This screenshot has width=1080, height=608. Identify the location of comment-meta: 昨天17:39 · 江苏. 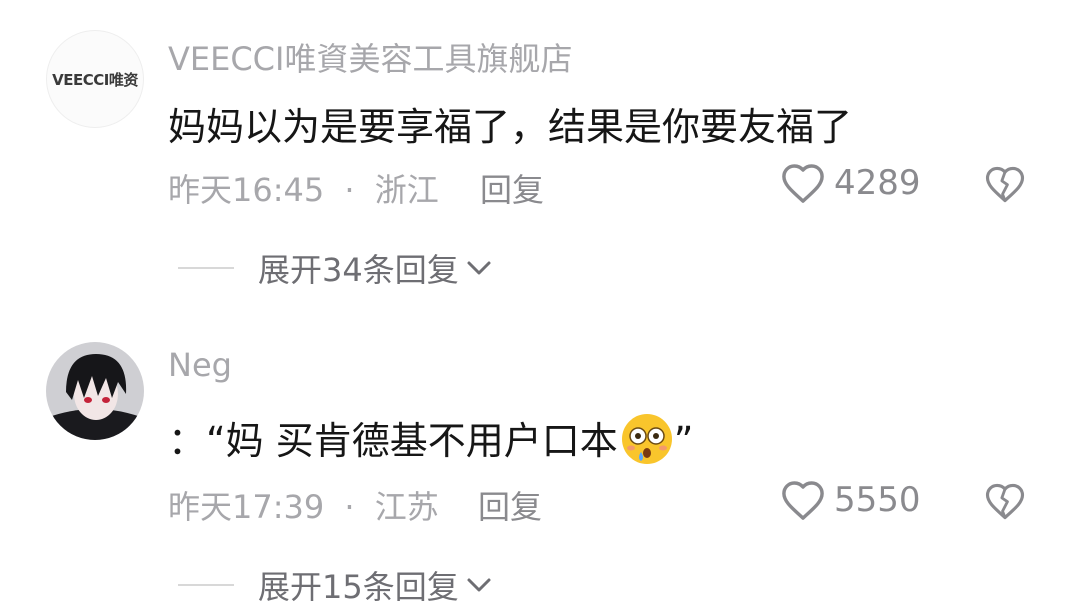
(303, 505).